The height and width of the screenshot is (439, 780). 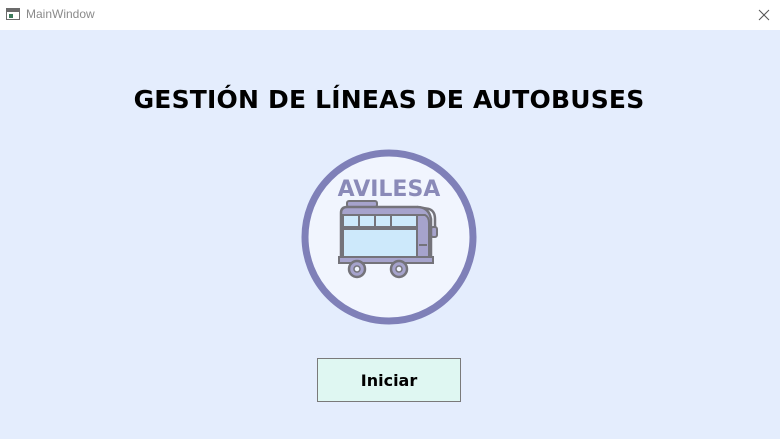 What do you see at coordinates (60, 14) in the screenshot?
I see `window-title: MainWindow` at bounding box center [60, 14].